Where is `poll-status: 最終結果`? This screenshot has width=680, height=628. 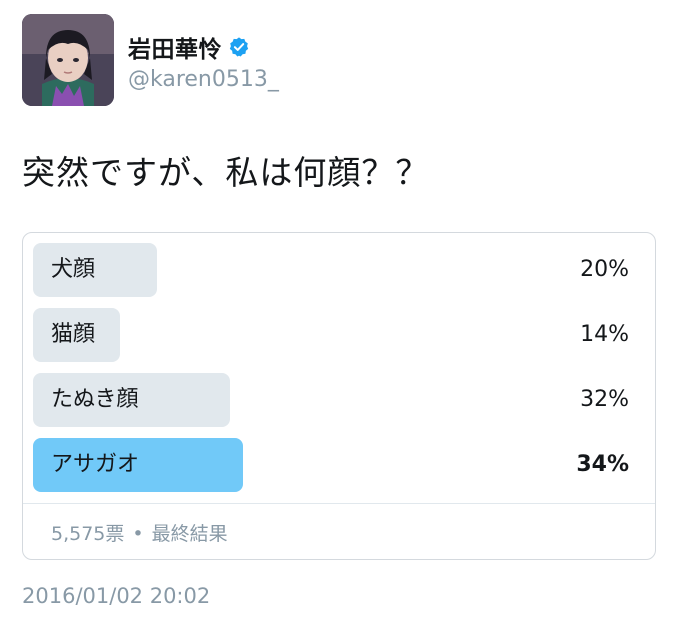
poll-status: 最終結果 is located at coordinates (189, 534).